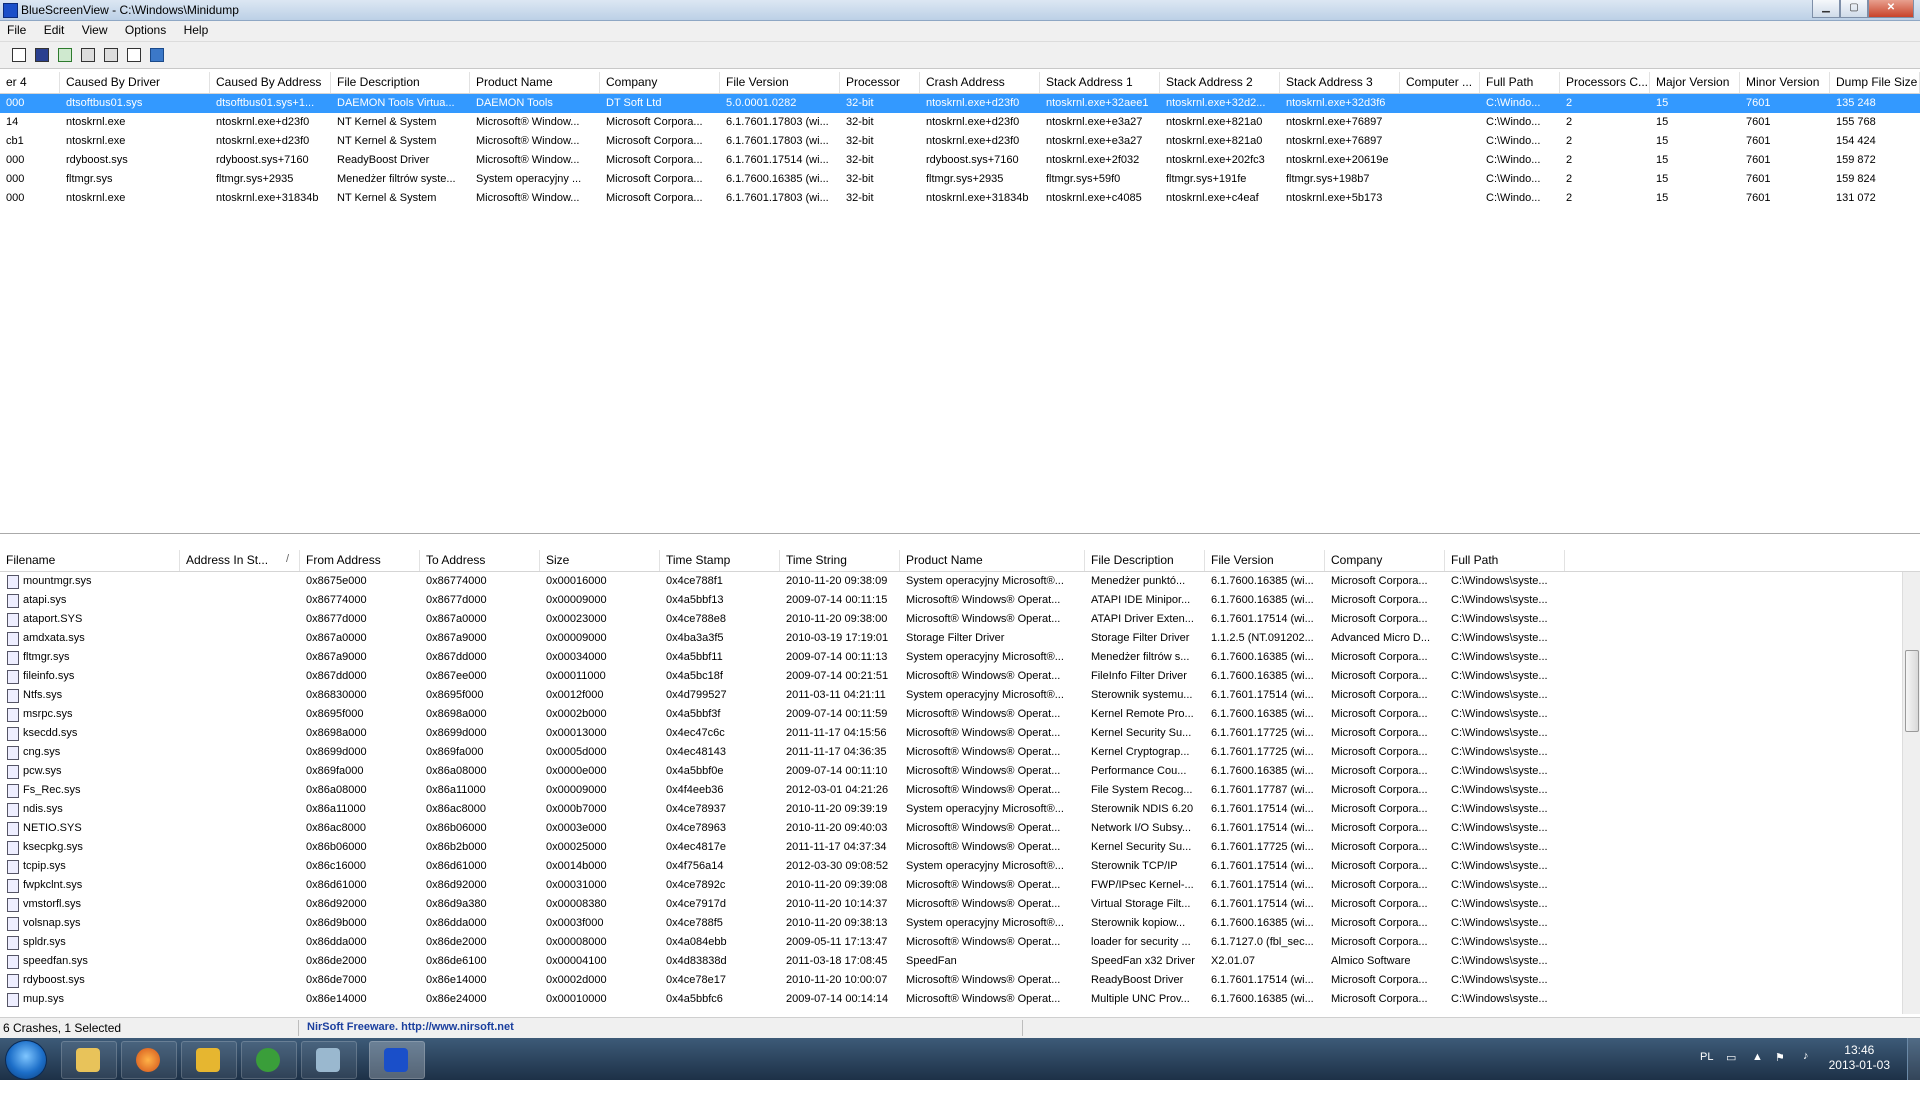  Describe the element at coordinates (1094, 141) in the screenshot. I see `table-cell: ntoskrnl.exe+e3a27` at that location.